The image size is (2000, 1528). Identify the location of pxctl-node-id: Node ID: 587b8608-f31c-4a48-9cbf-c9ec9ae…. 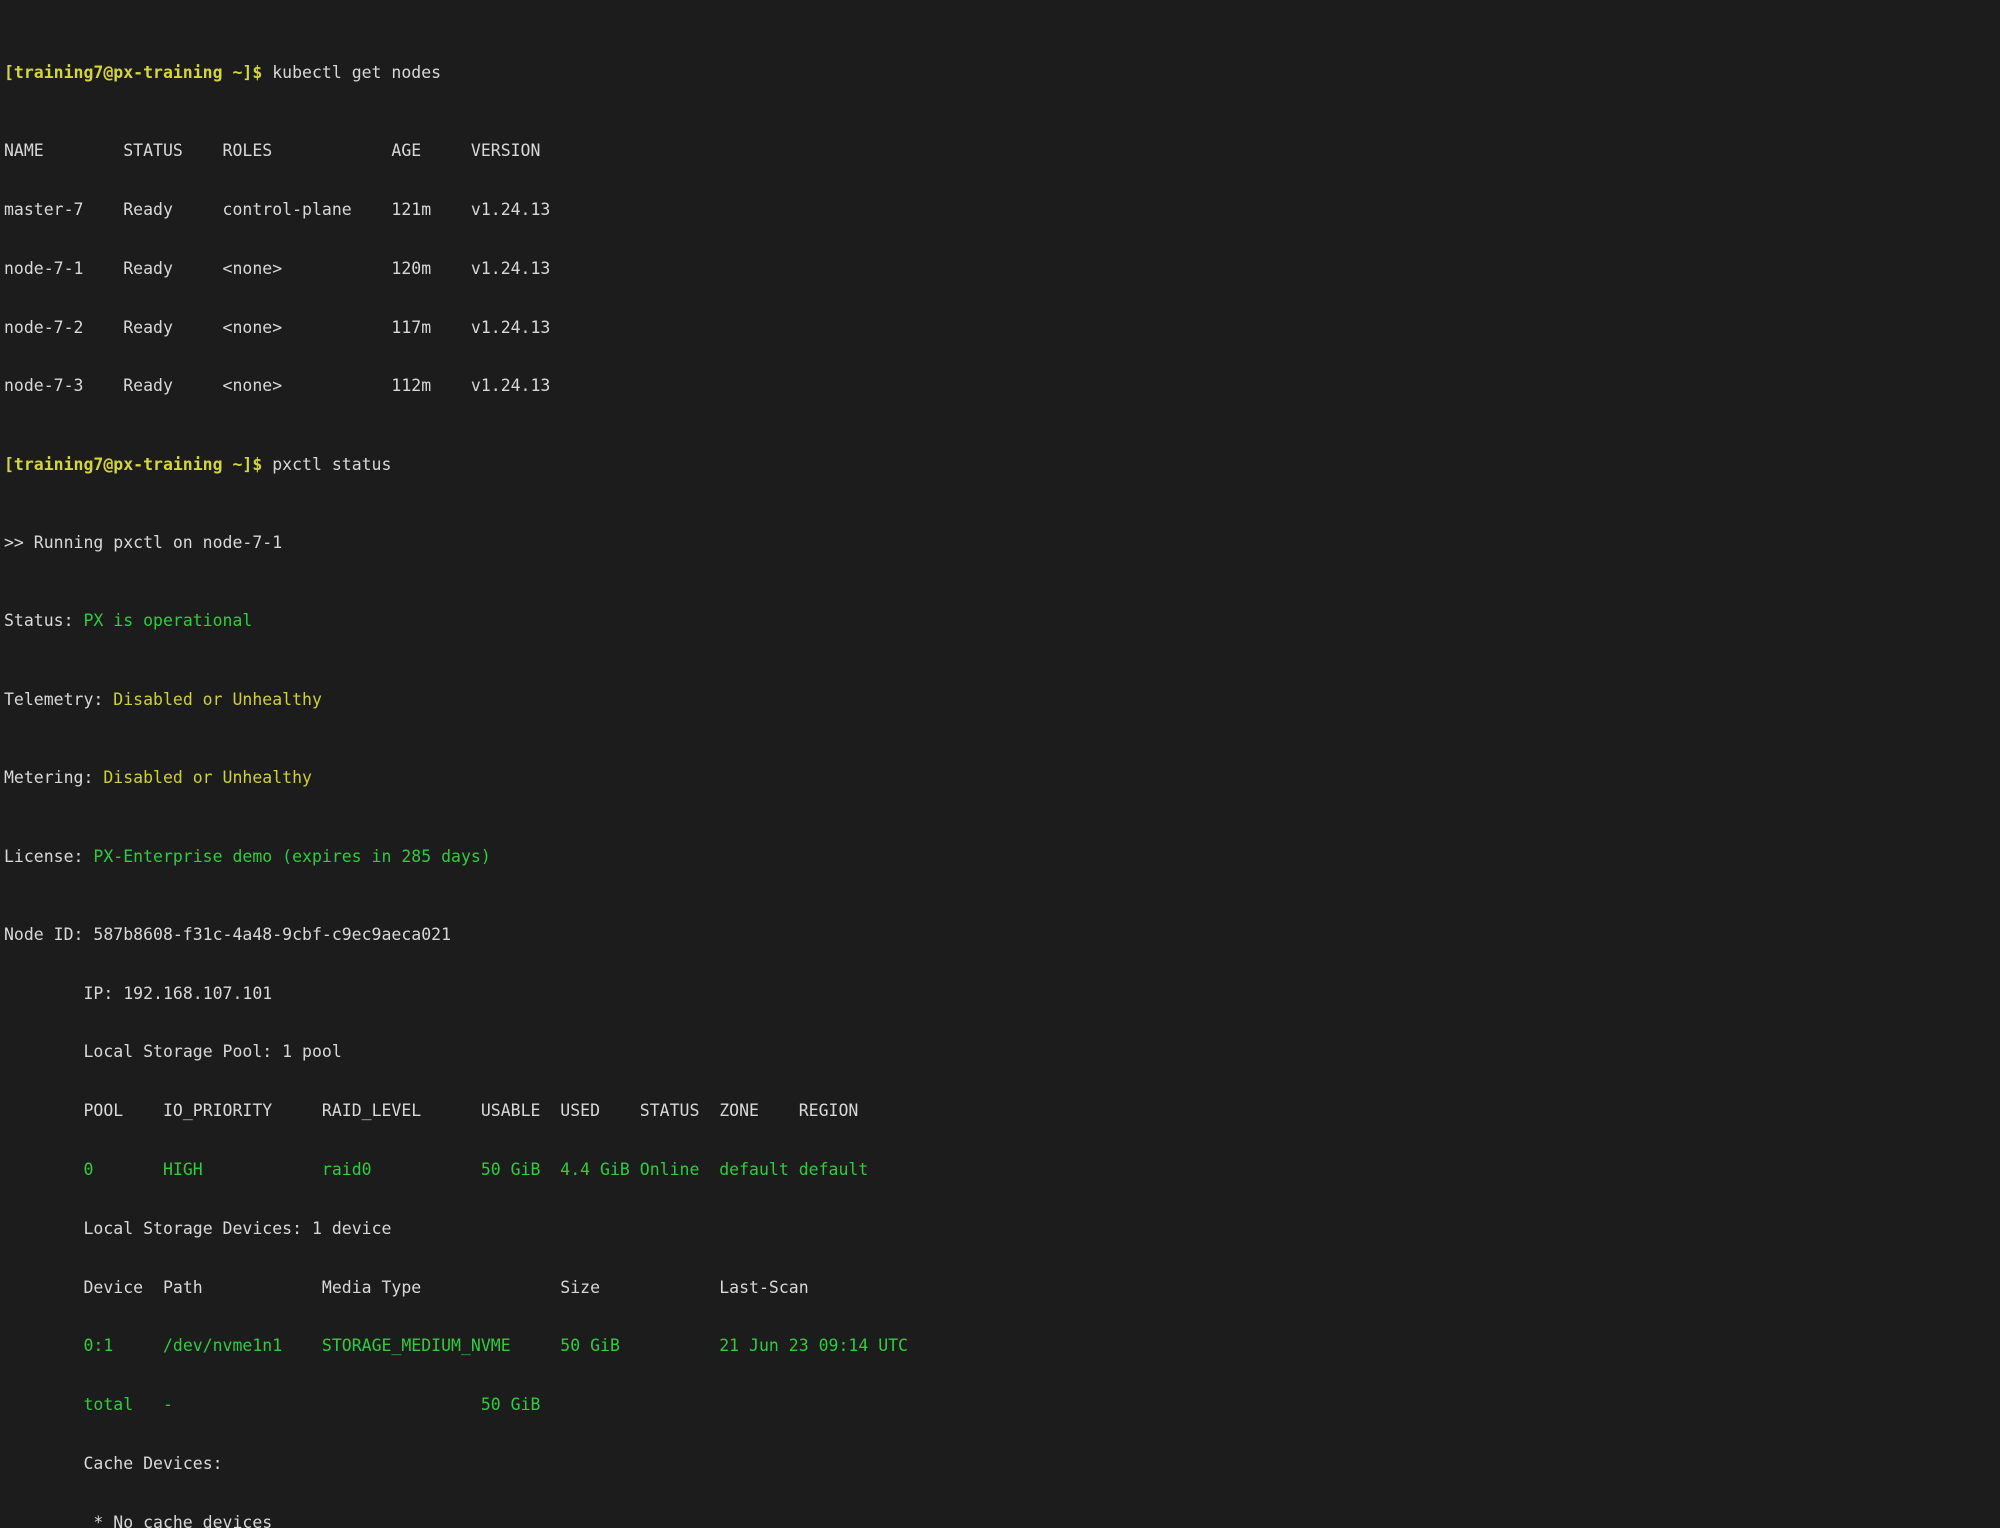
(228, 934).